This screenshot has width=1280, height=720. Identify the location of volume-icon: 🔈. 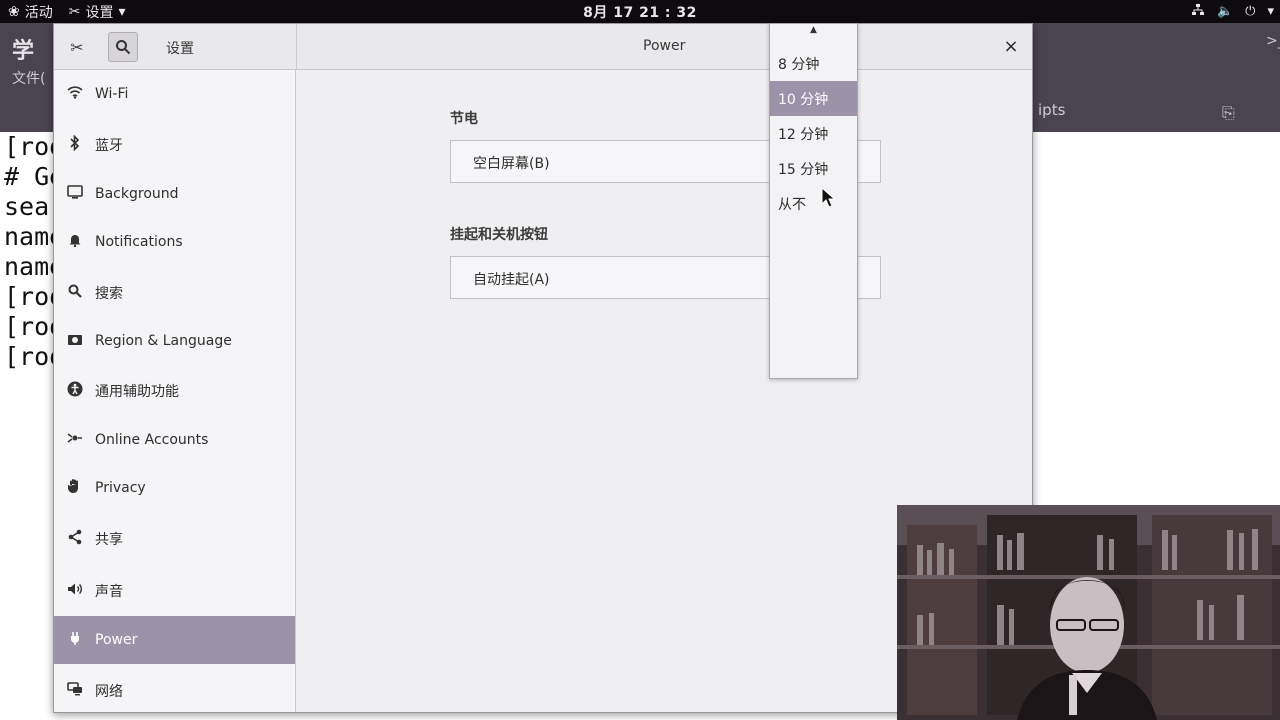
(1225, 11).